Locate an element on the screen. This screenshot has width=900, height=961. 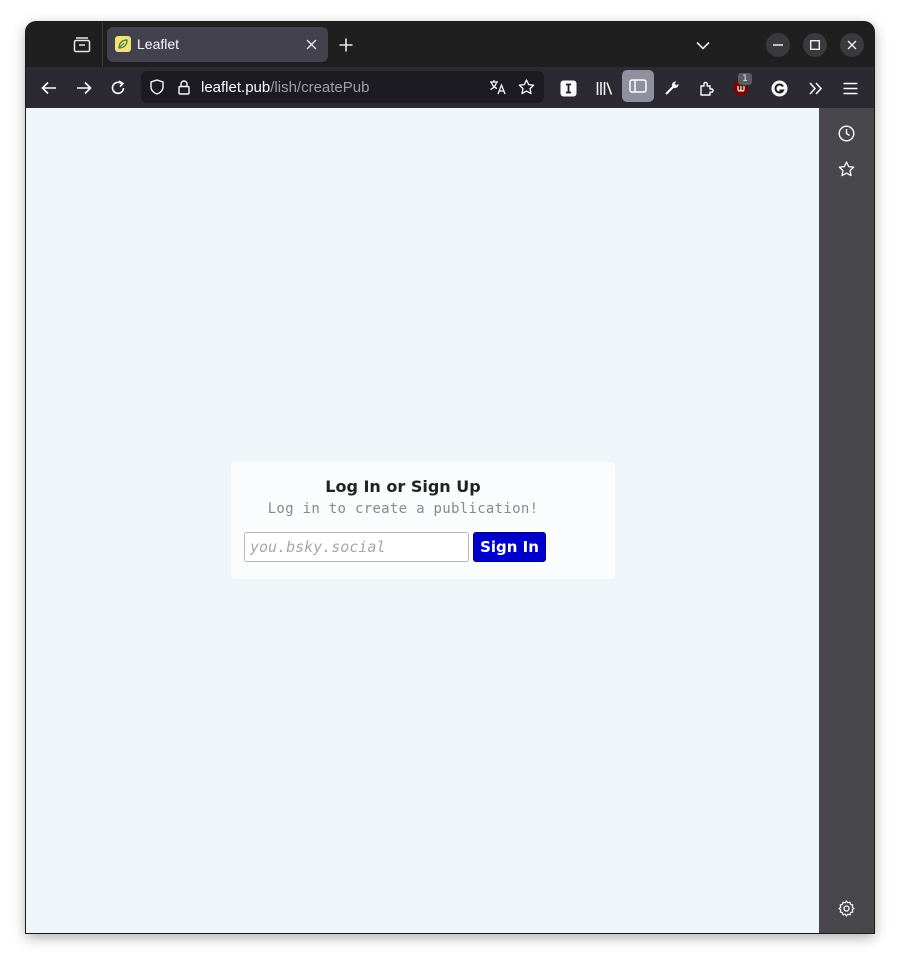
login-subtitle: Log in to create a publication! is located at coordinates (403, 509).